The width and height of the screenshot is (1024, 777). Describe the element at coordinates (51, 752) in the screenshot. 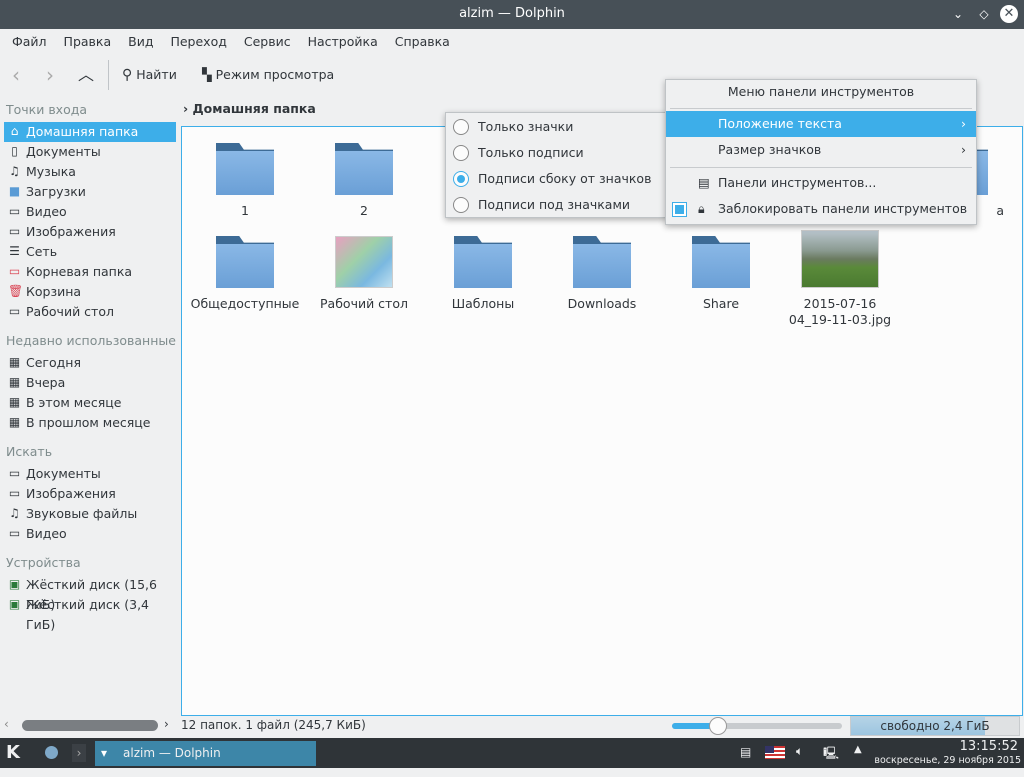

I see `activity-icon` at that location.